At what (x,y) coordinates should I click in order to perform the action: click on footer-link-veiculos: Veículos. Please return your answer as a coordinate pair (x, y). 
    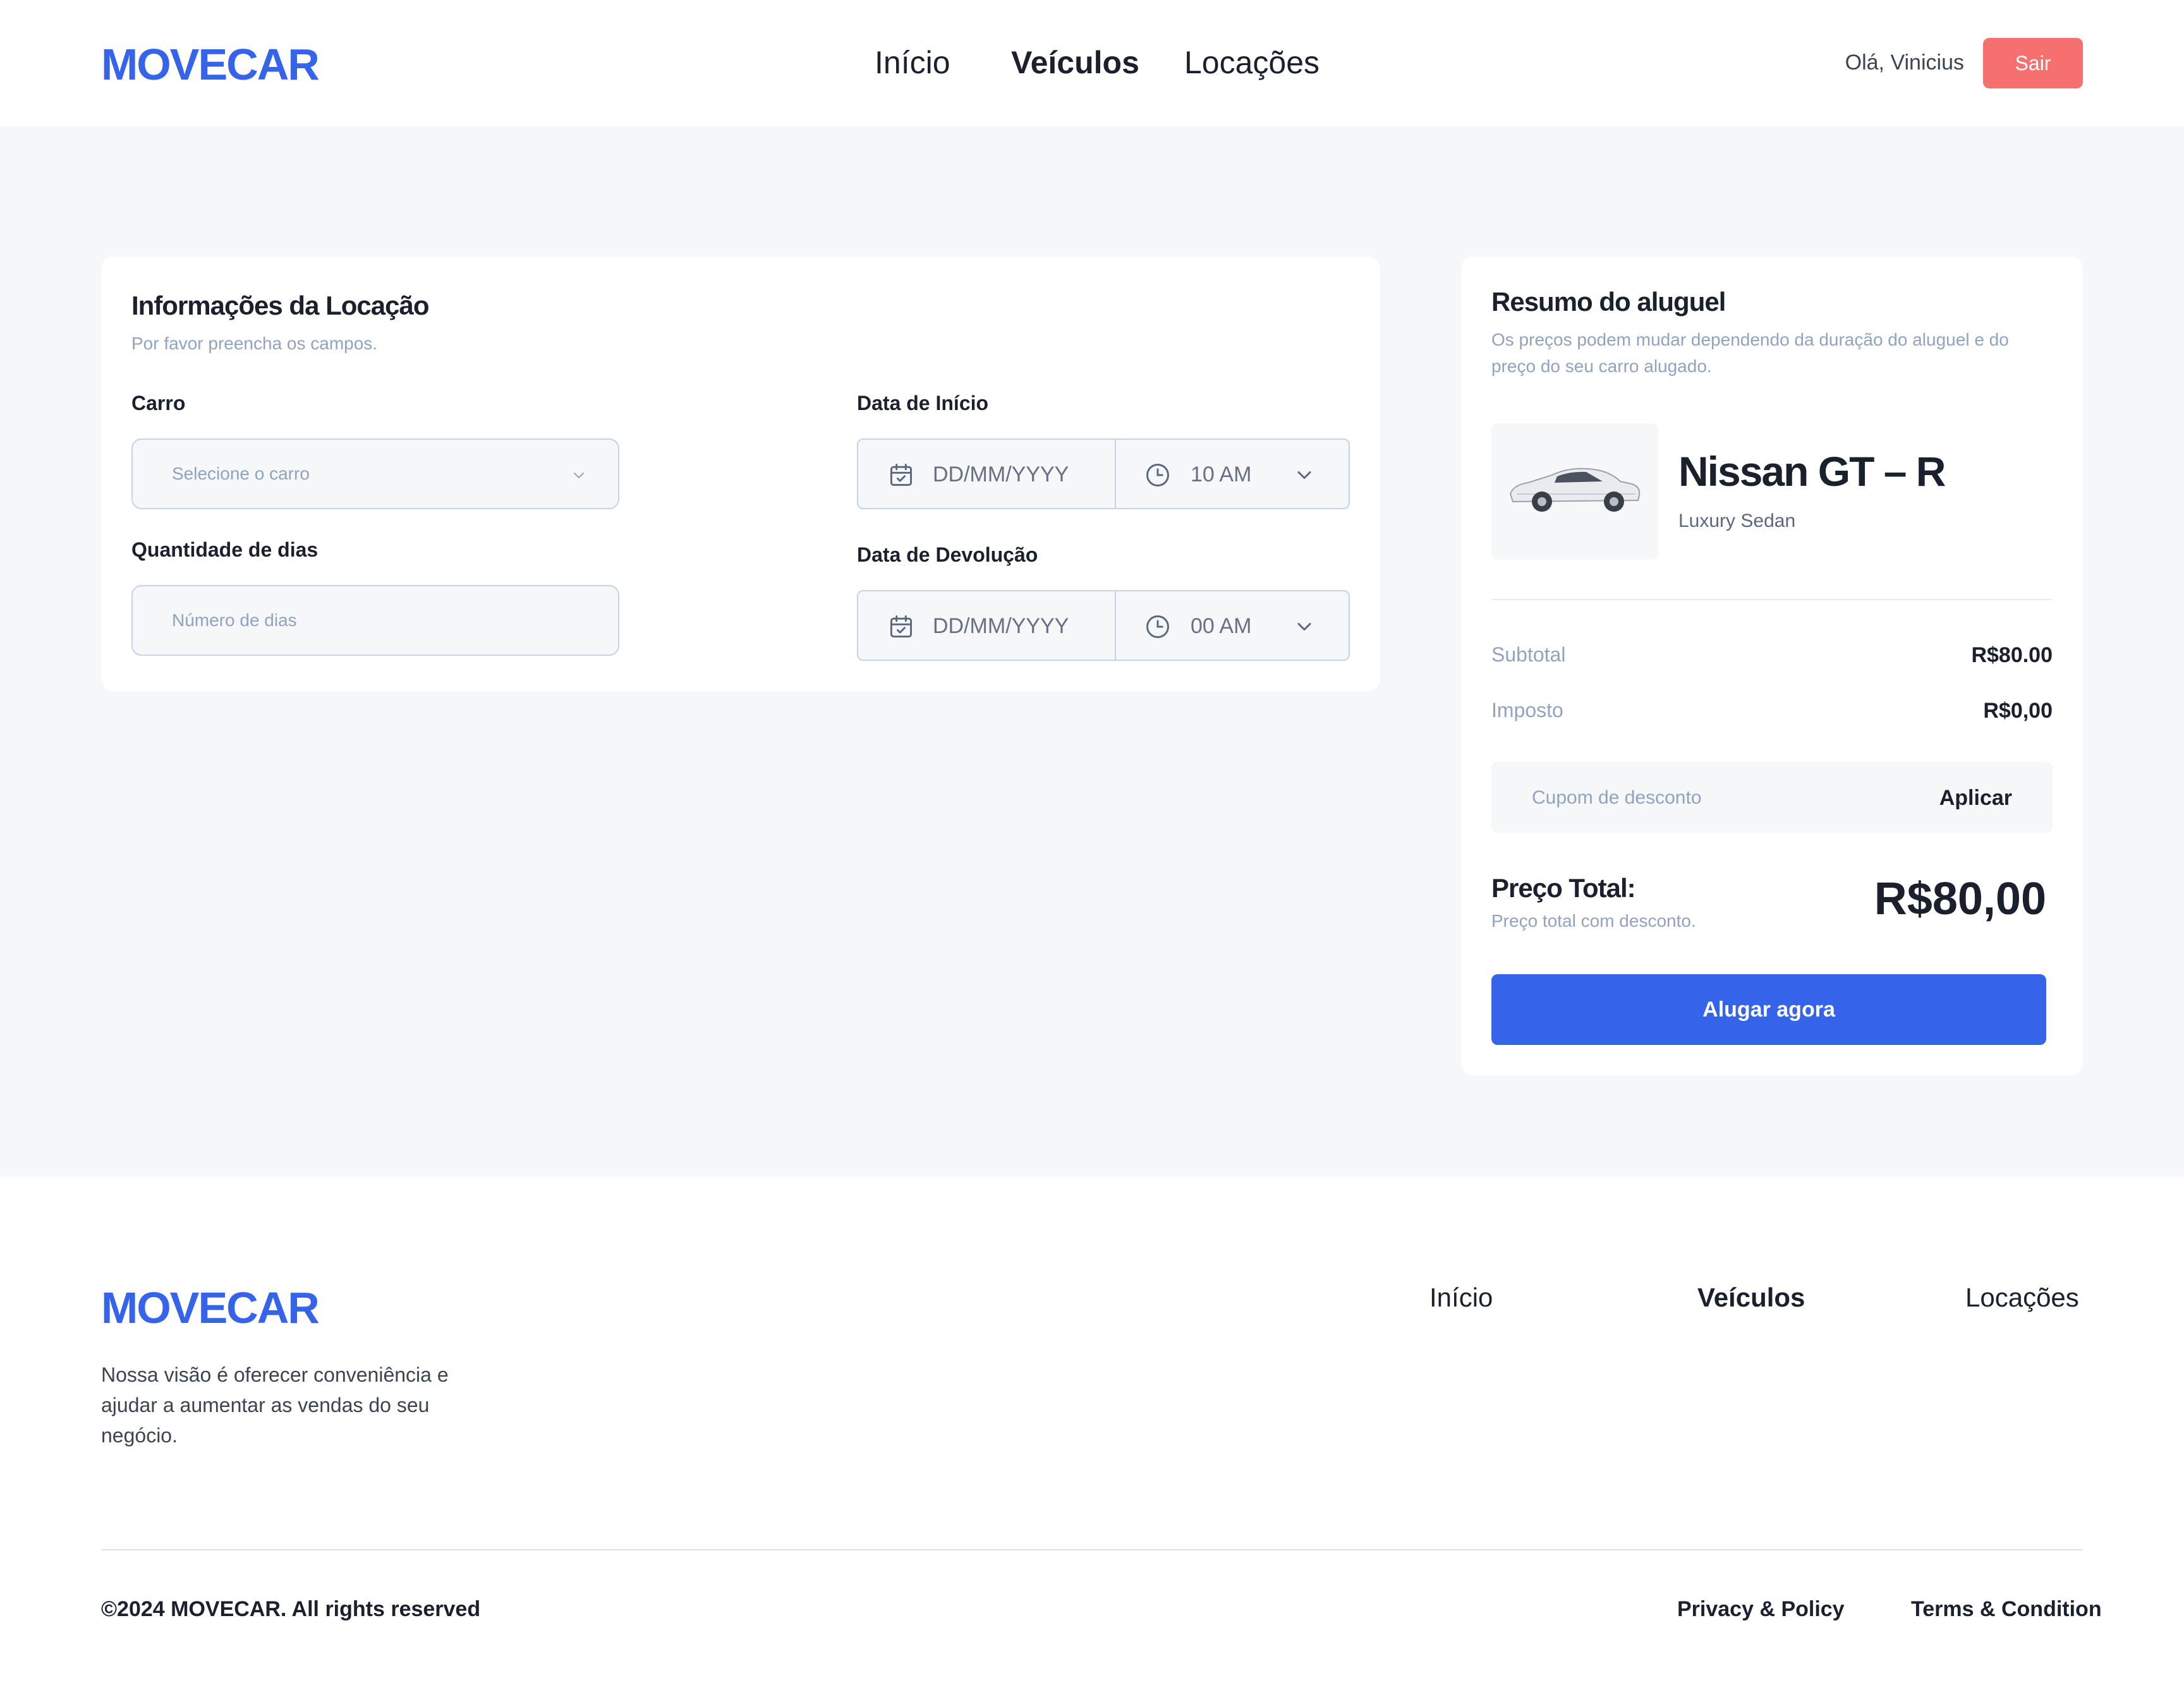
    Looking at the image, I should click on (1751, 1298).